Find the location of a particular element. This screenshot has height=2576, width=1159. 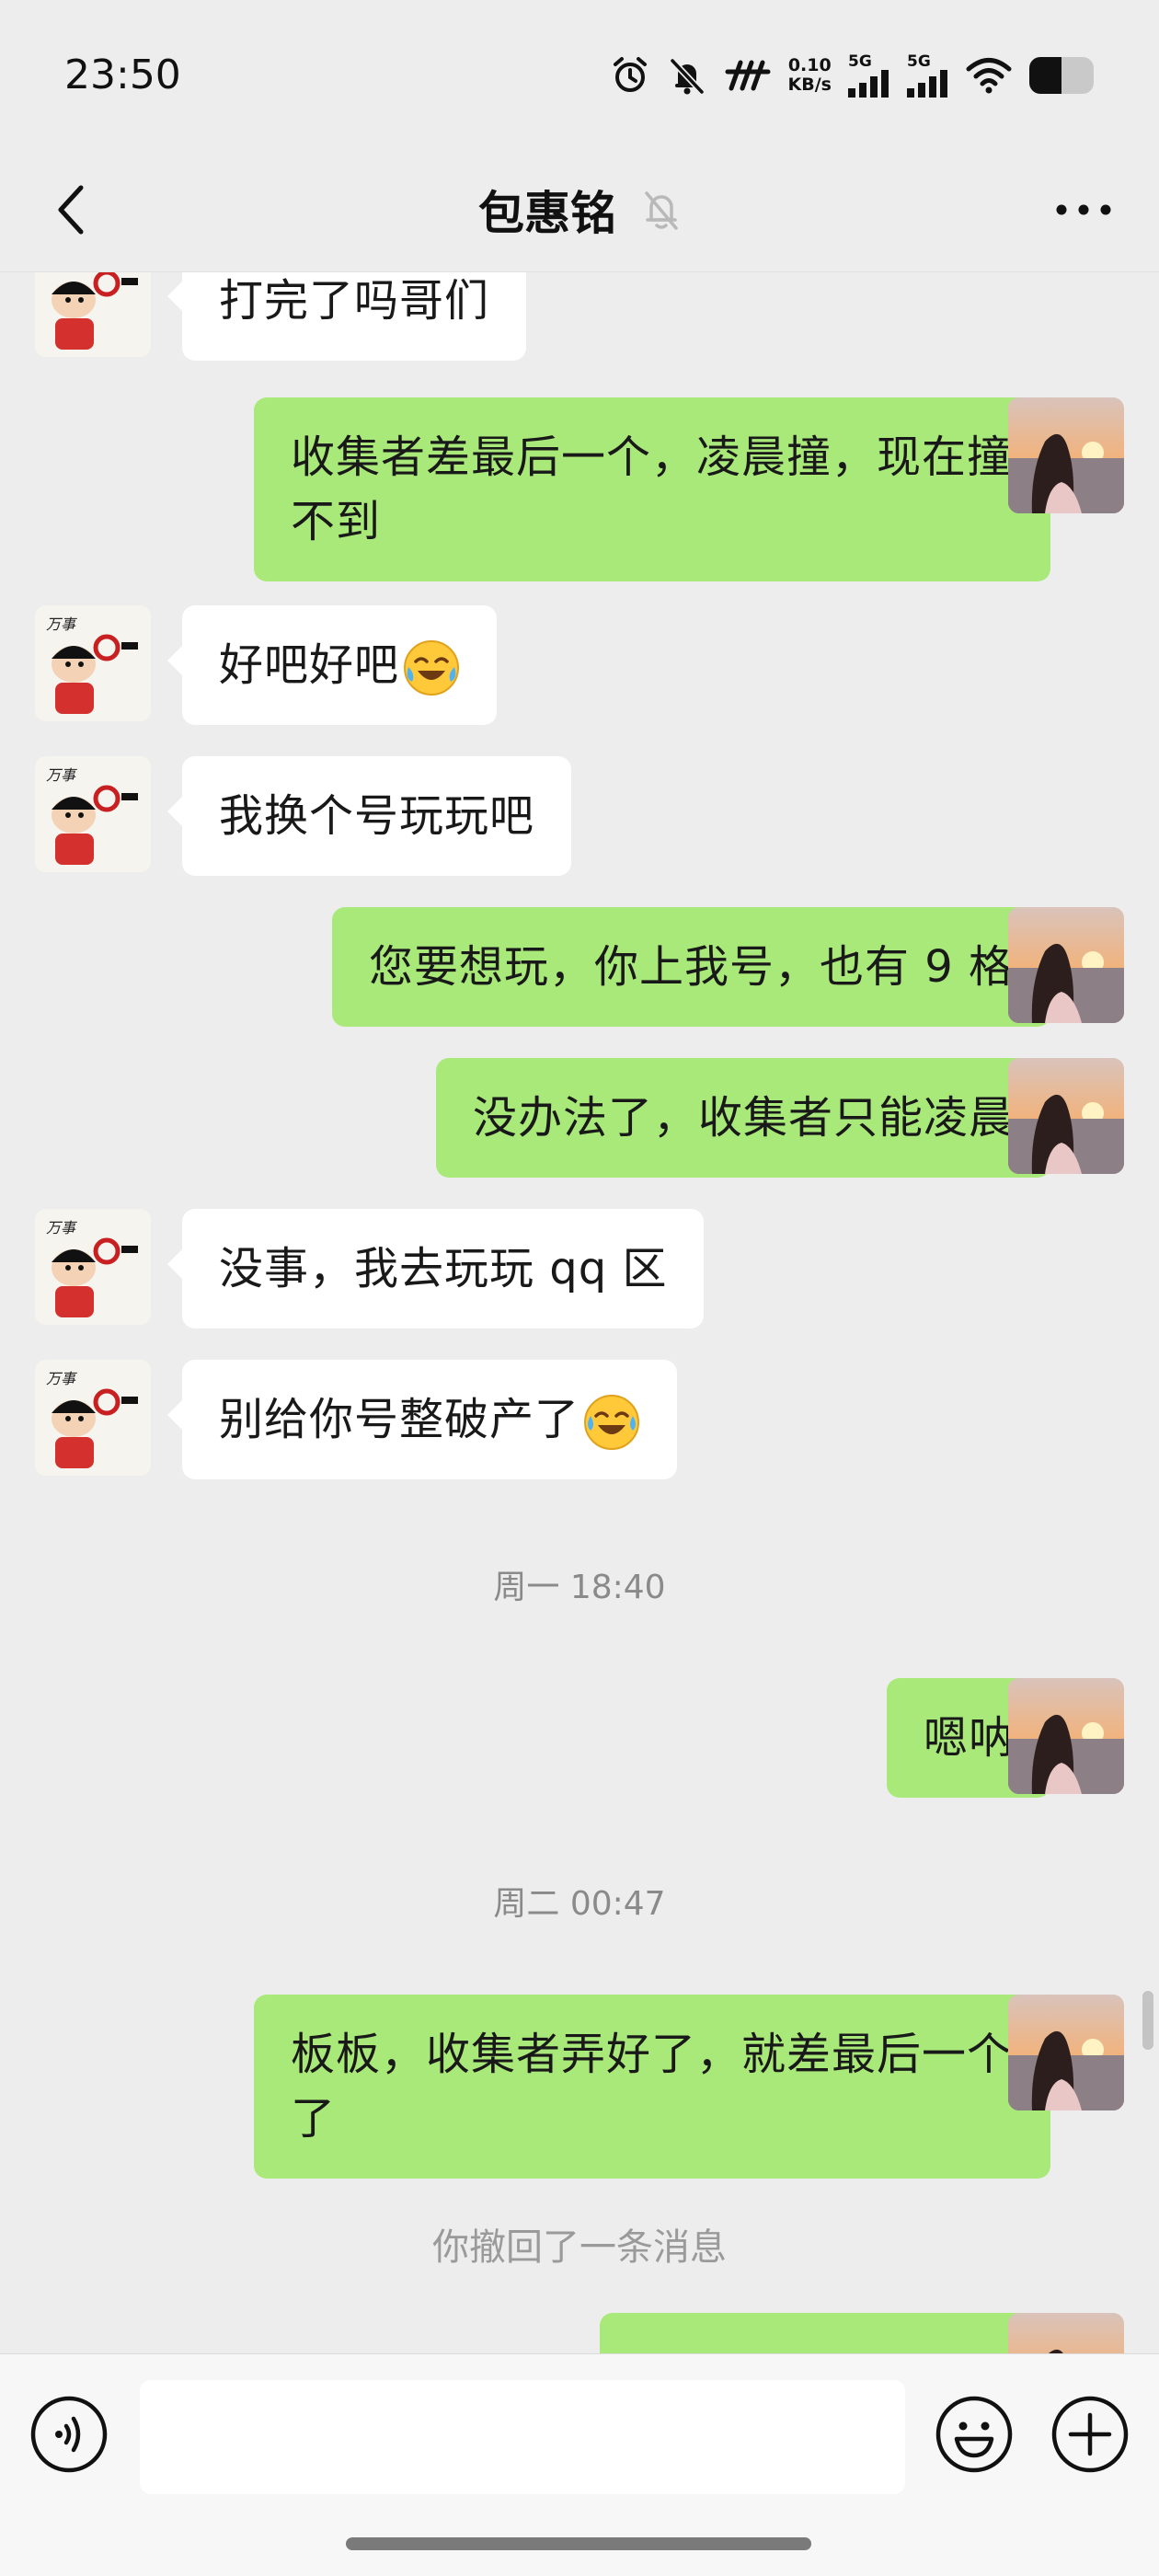

more-functions-button is located at coordinates (1090, 2434).